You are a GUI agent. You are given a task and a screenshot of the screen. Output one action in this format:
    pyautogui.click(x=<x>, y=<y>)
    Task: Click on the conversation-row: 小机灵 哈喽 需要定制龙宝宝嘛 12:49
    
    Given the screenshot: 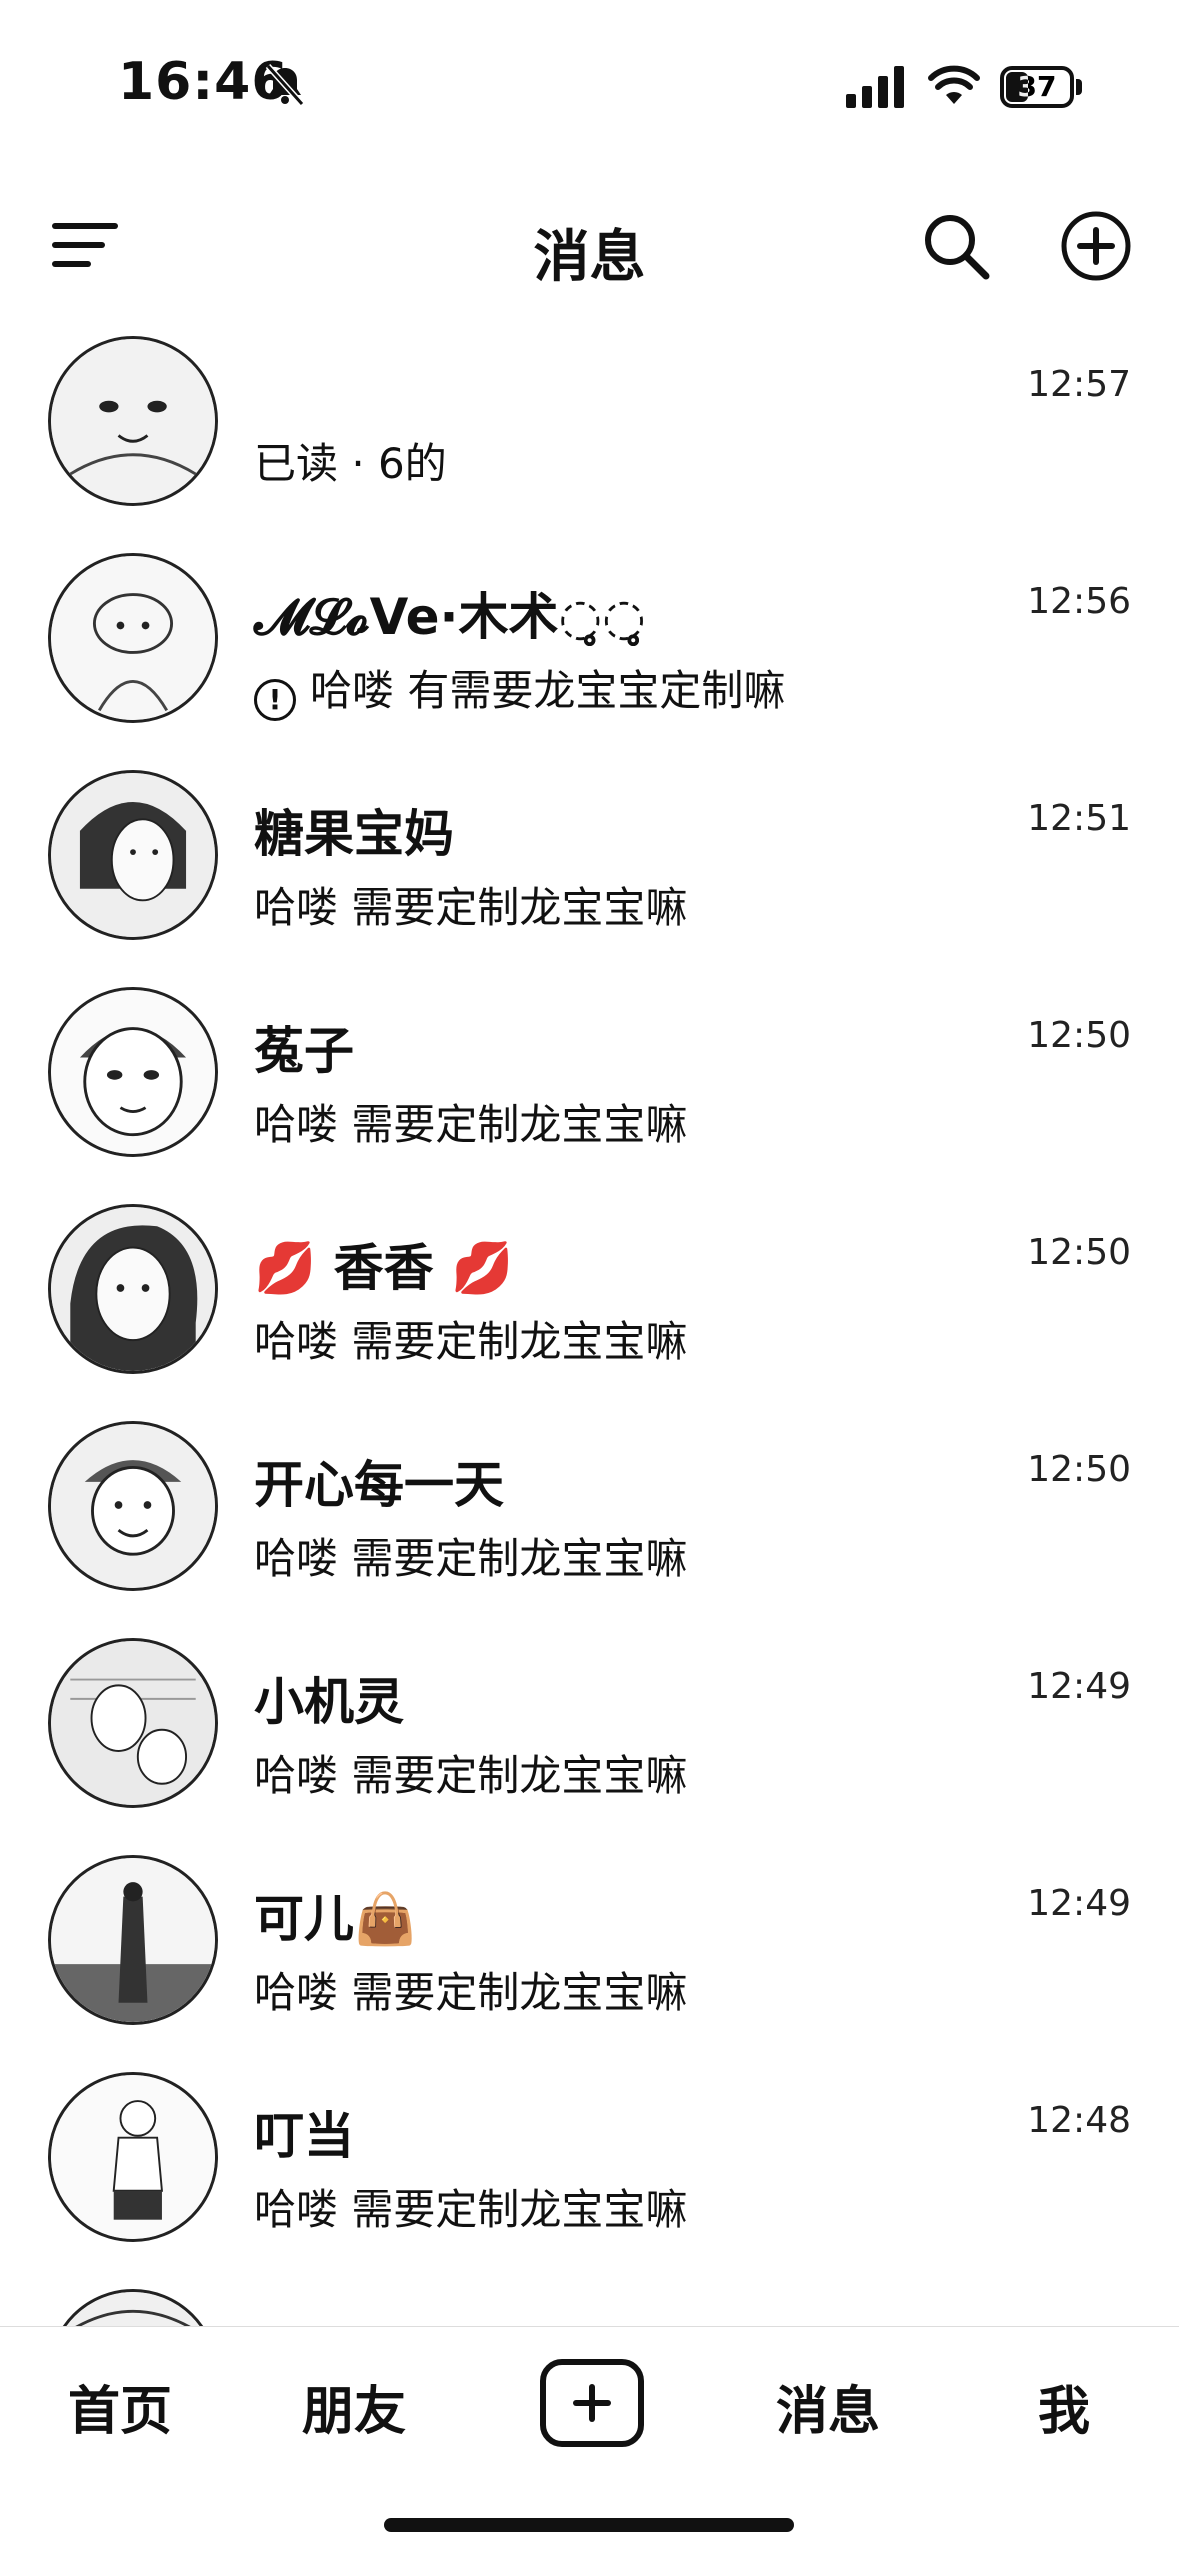 What is the action you would take?
    pyautogui.click(x=589, y=1736)
    